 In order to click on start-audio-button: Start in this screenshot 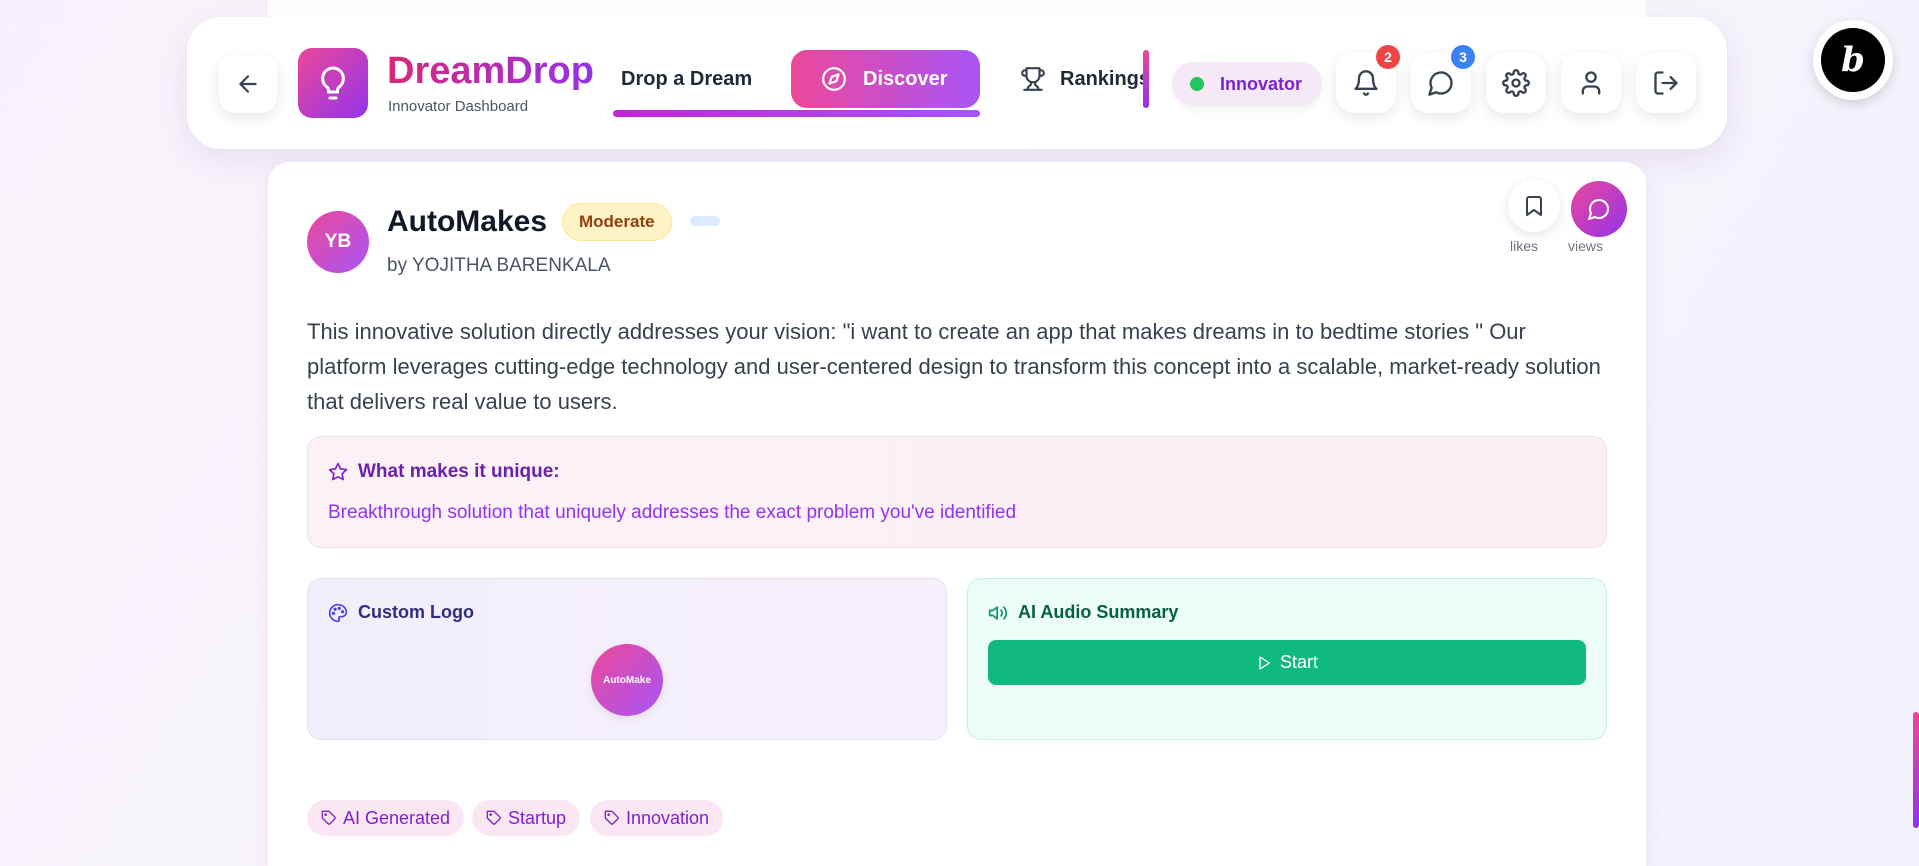, I will do `click(1287, 662)`.